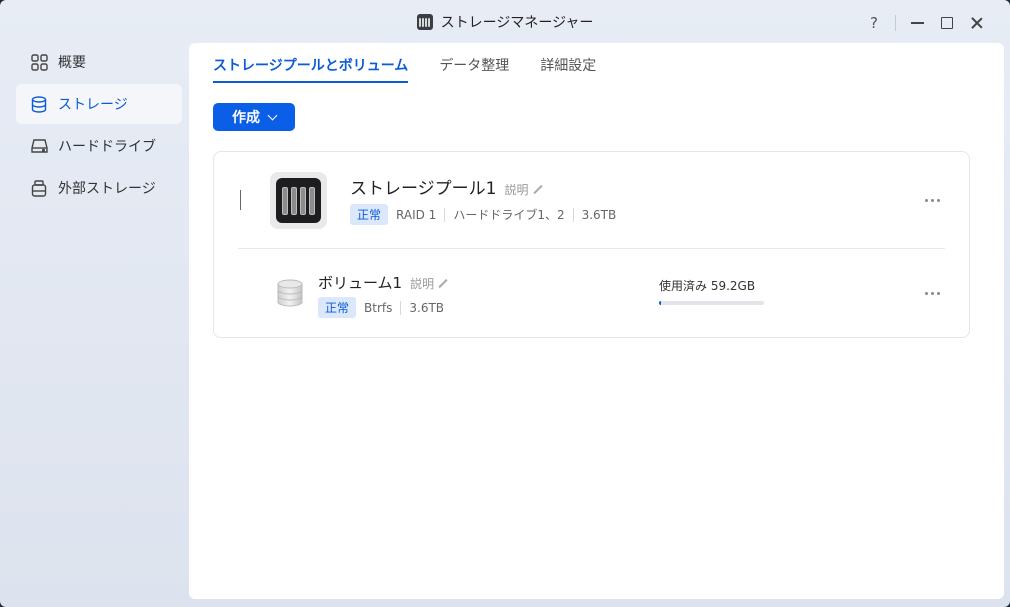 Image resolution: width=1010 pixels, height=607 pixels. Describe the element at coordinates (474, 63) in the screenshot. I see `tab-data-organization: データ整理` at that location.